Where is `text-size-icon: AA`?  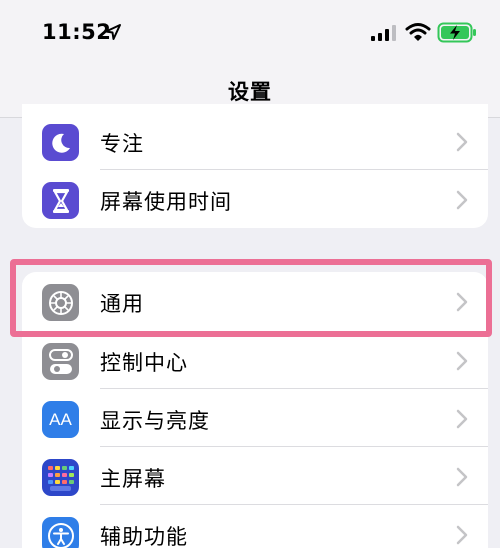
text-size-icon: AA is located at coordinates (60, 419).